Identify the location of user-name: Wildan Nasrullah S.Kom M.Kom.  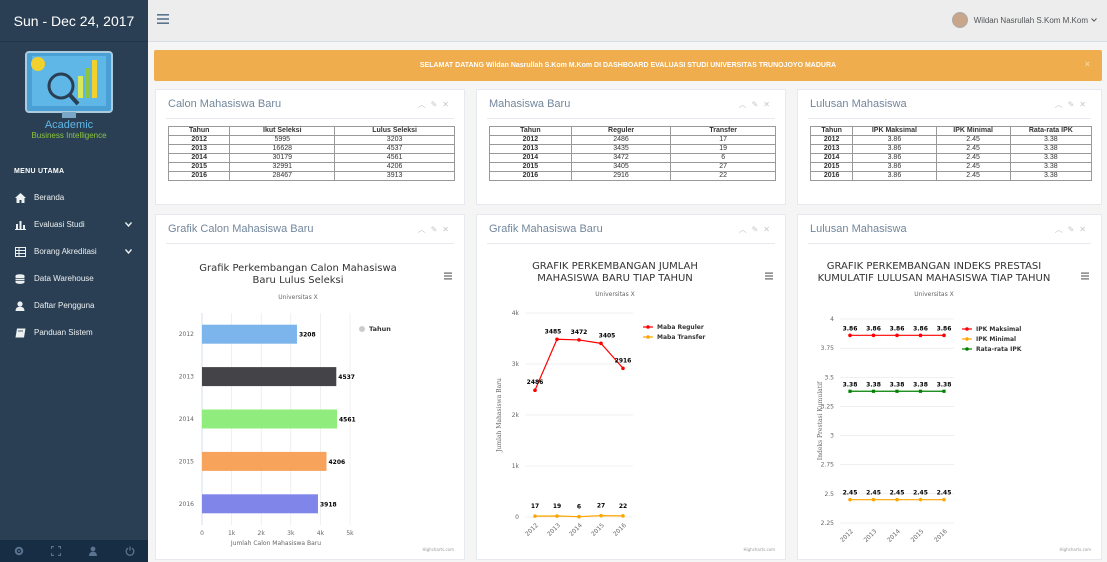
(1030, 20).